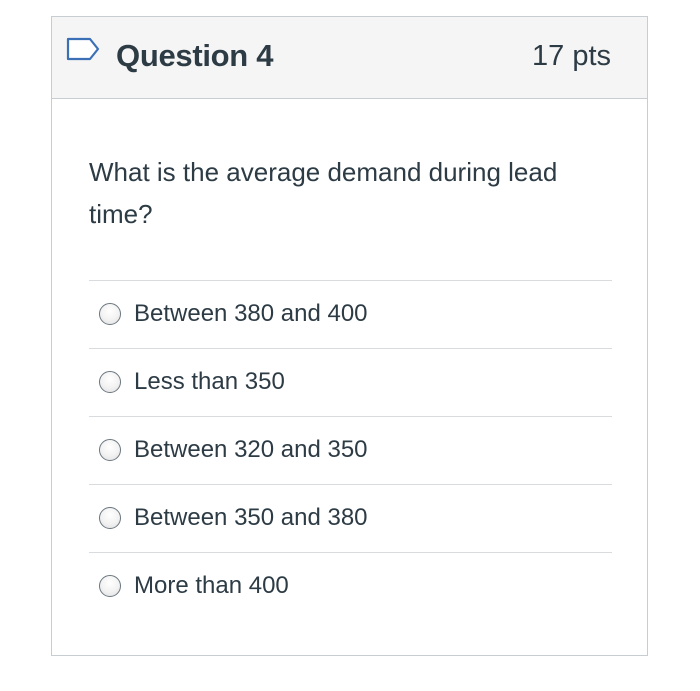 The image size is (700, 691). What do you see at coordinates (211, 586) in the screenshot?
I see `answer-label: More than 400` at bounding box center [211, 586].